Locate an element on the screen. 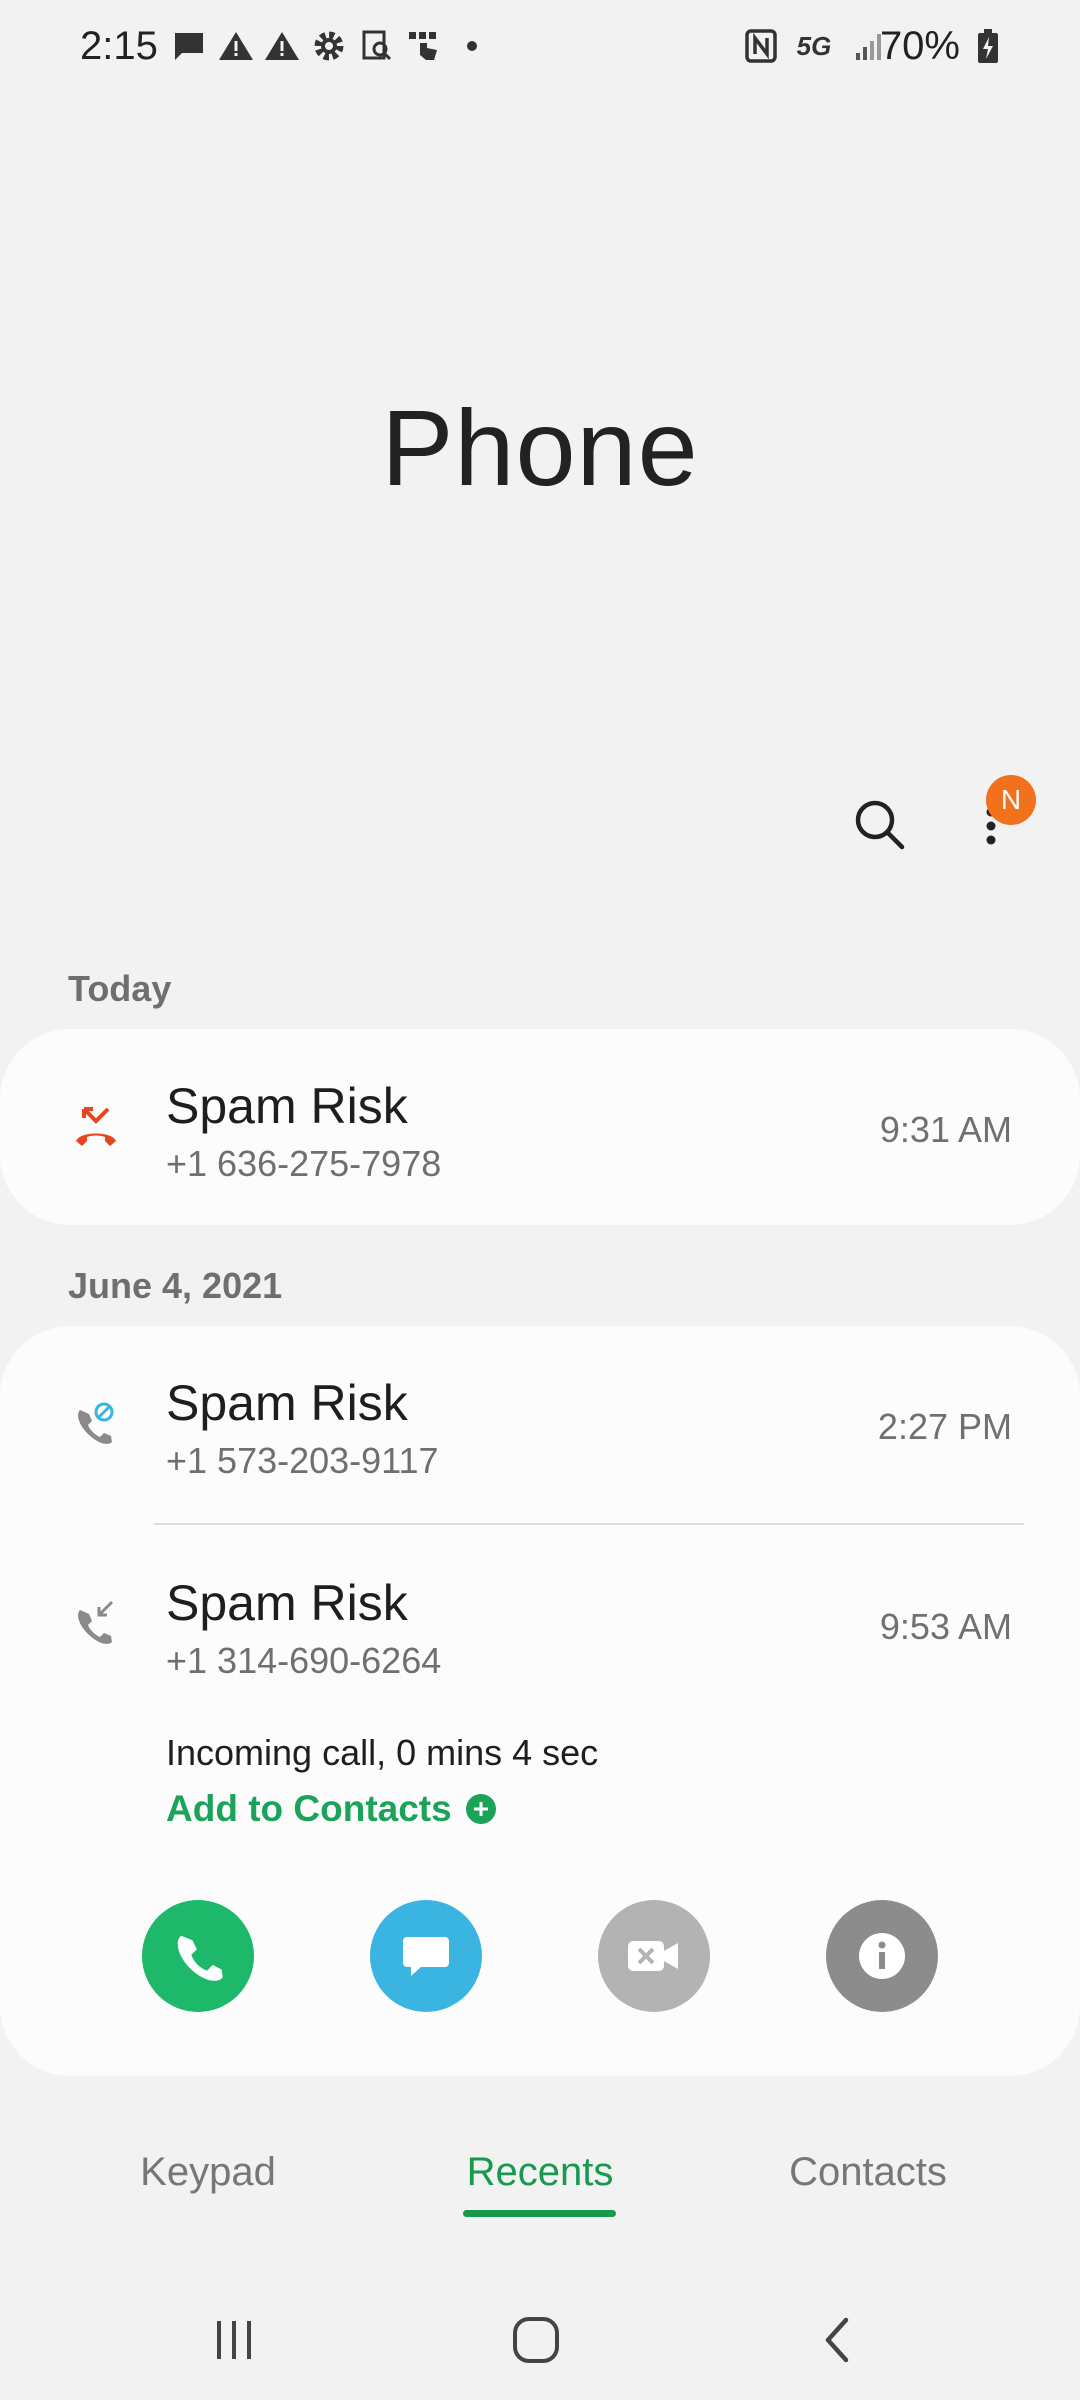 This screenshot has height=2400, width=1080. call-time: 9:31 AM is located at coordinates (945, 1129).